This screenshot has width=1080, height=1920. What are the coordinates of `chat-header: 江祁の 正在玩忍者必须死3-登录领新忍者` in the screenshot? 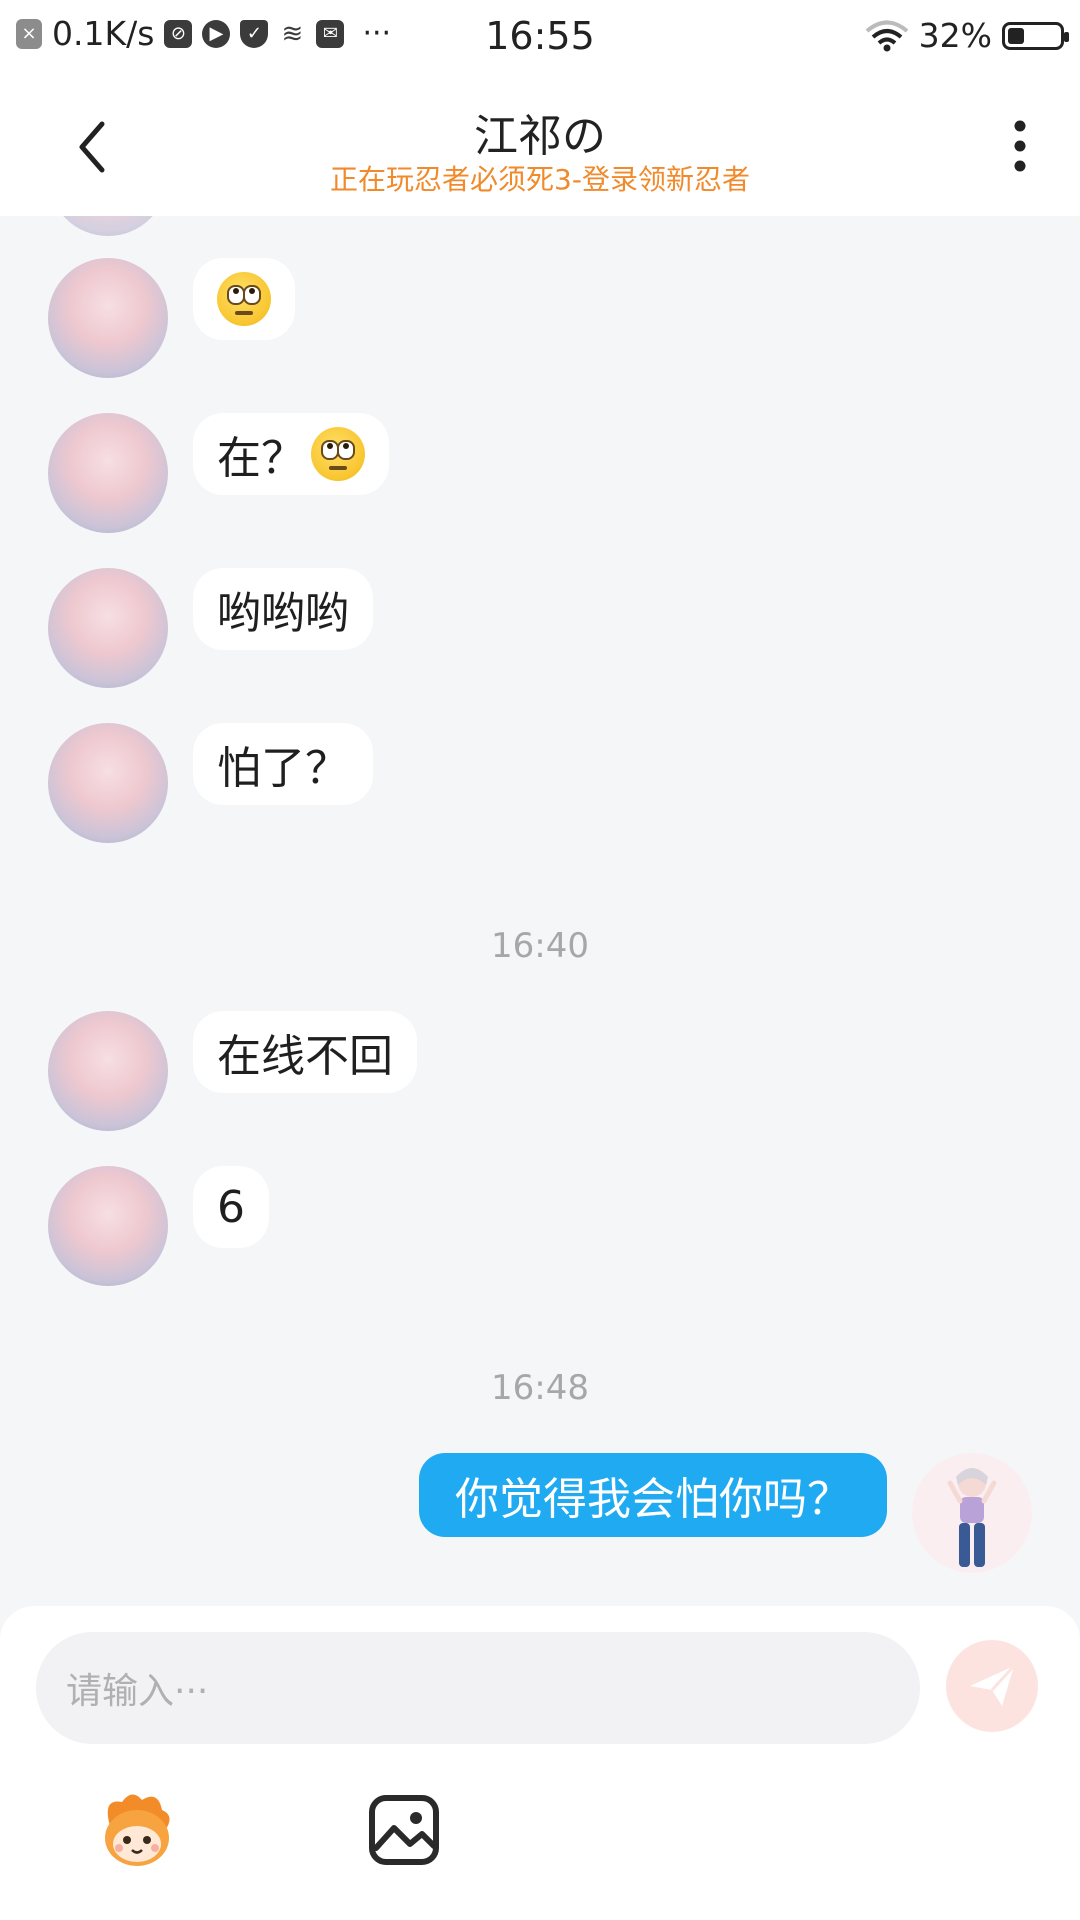 It's located at (540, 146).